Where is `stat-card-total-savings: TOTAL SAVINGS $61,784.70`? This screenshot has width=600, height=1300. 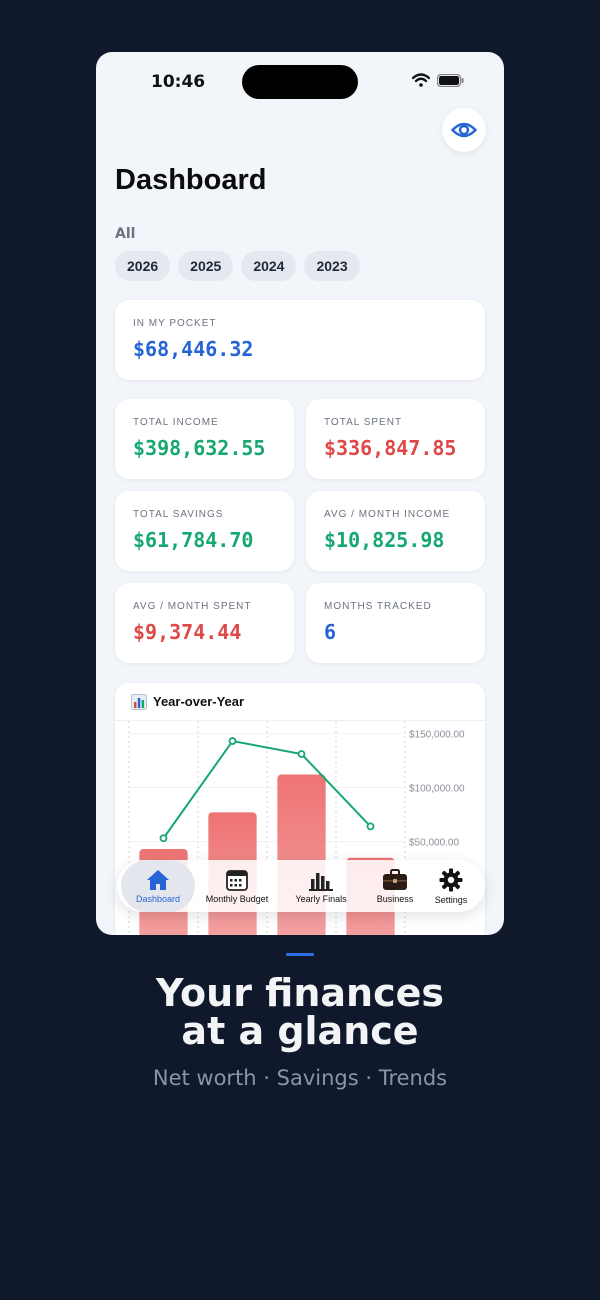
stat-card-total-savings: TOTAL SAVINGS $61,784.70 is located at coordinates (204, 531).